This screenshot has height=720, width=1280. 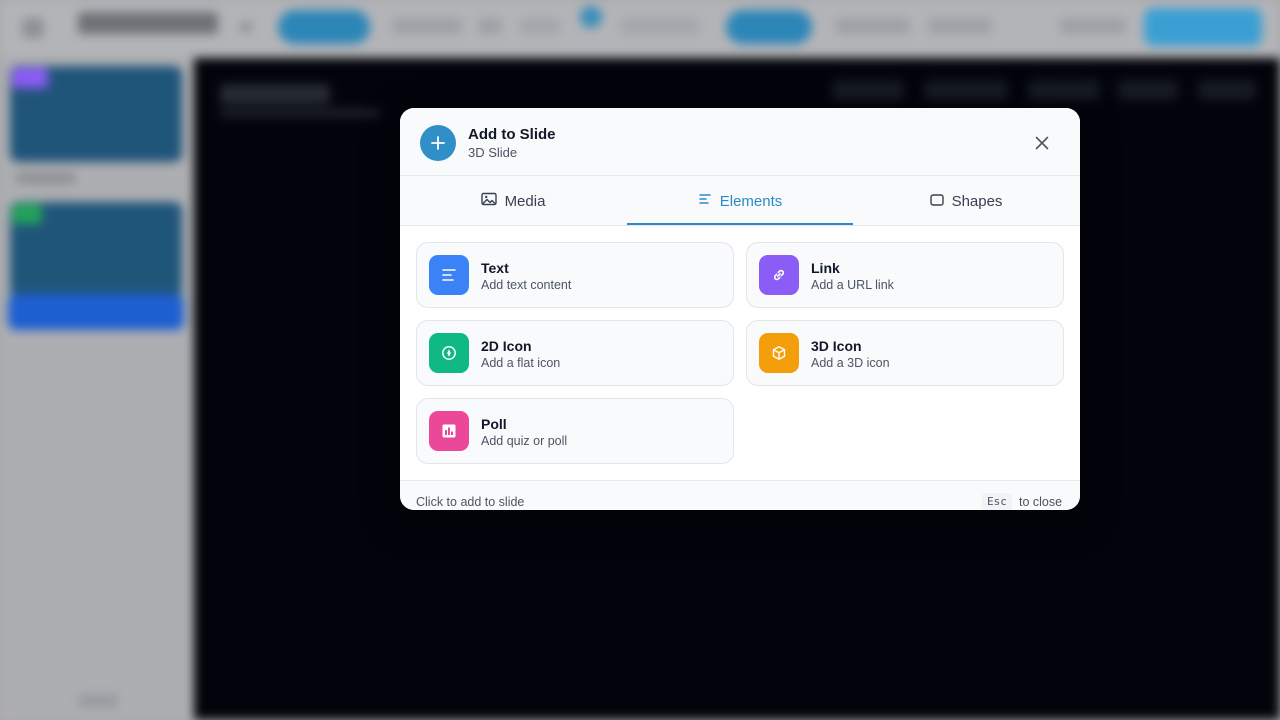 I want to click on slide-selected-bar, so click(x=96, y=312).